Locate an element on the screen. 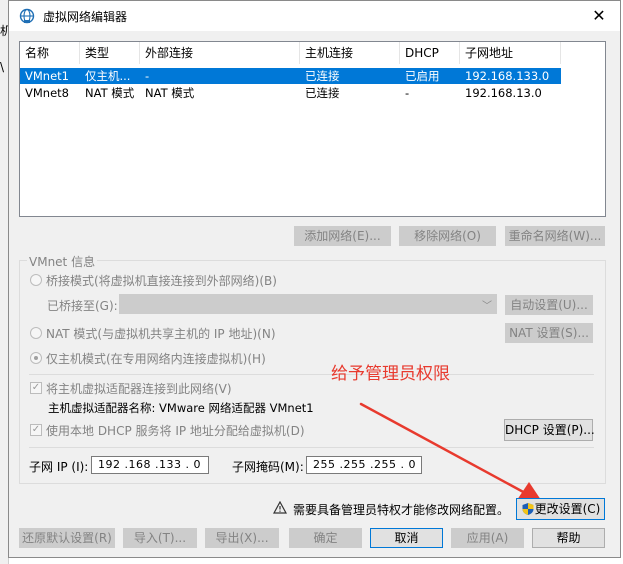 Image resolution: width=623 pixels, height=564 pixels. uac-shield-icon is located at coordinates (528, 509).